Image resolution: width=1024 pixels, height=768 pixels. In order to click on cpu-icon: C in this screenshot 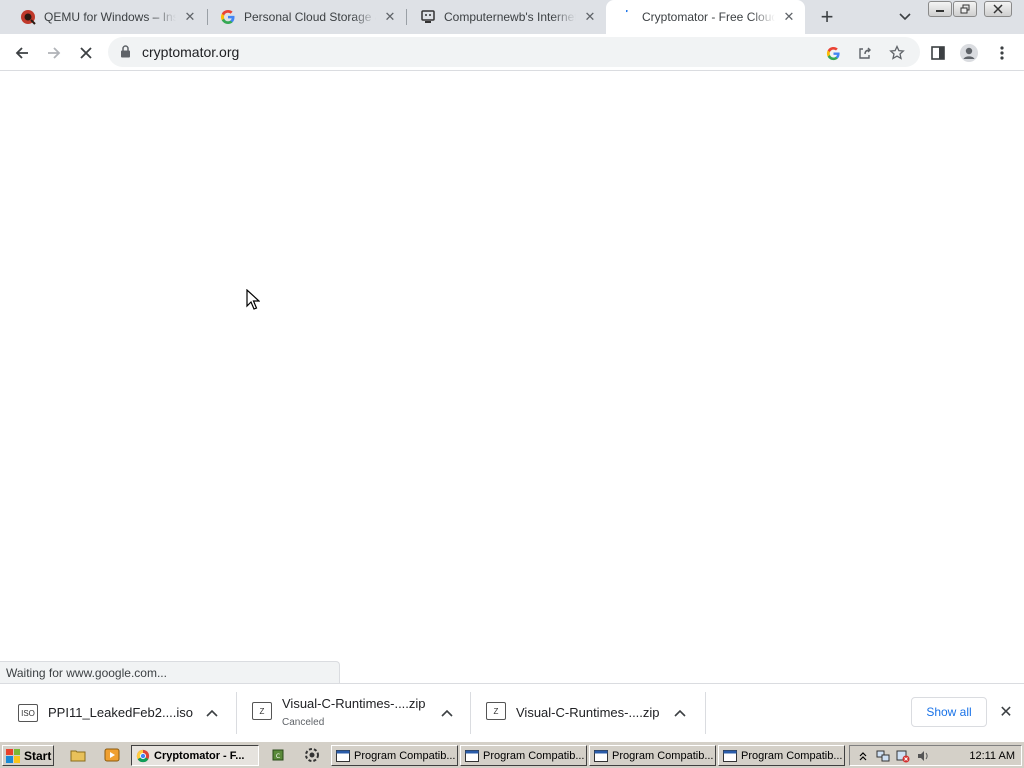, I will do `click(278, 755)`.